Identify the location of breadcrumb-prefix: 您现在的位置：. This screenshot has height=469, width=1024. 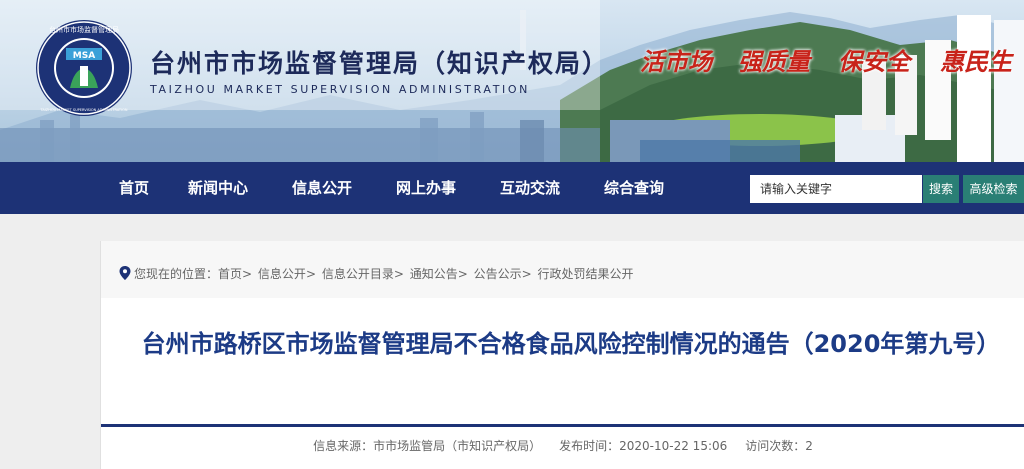
(176, 274).